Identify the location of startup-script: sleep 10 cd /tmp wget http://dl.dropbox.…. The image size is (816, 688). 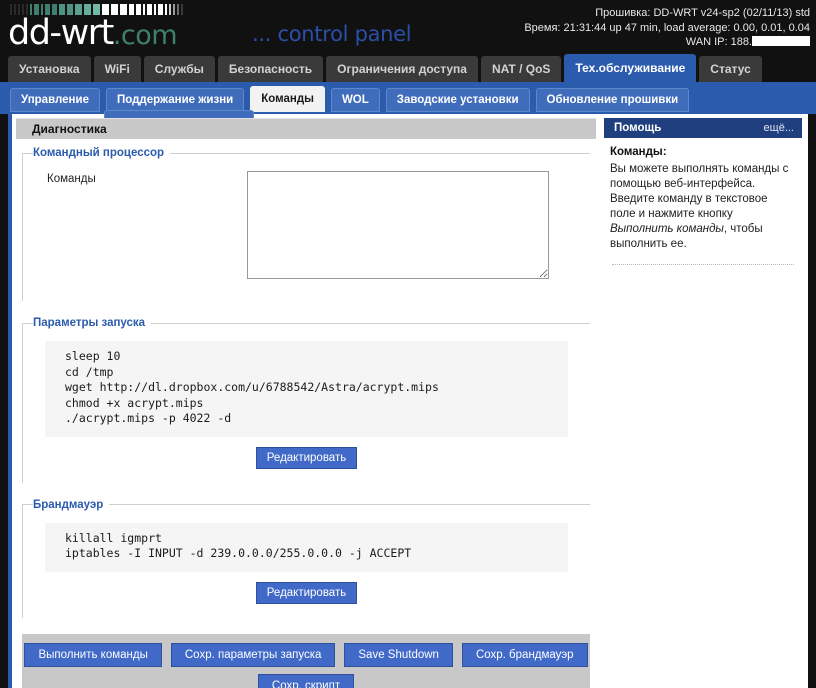
(306, 389).